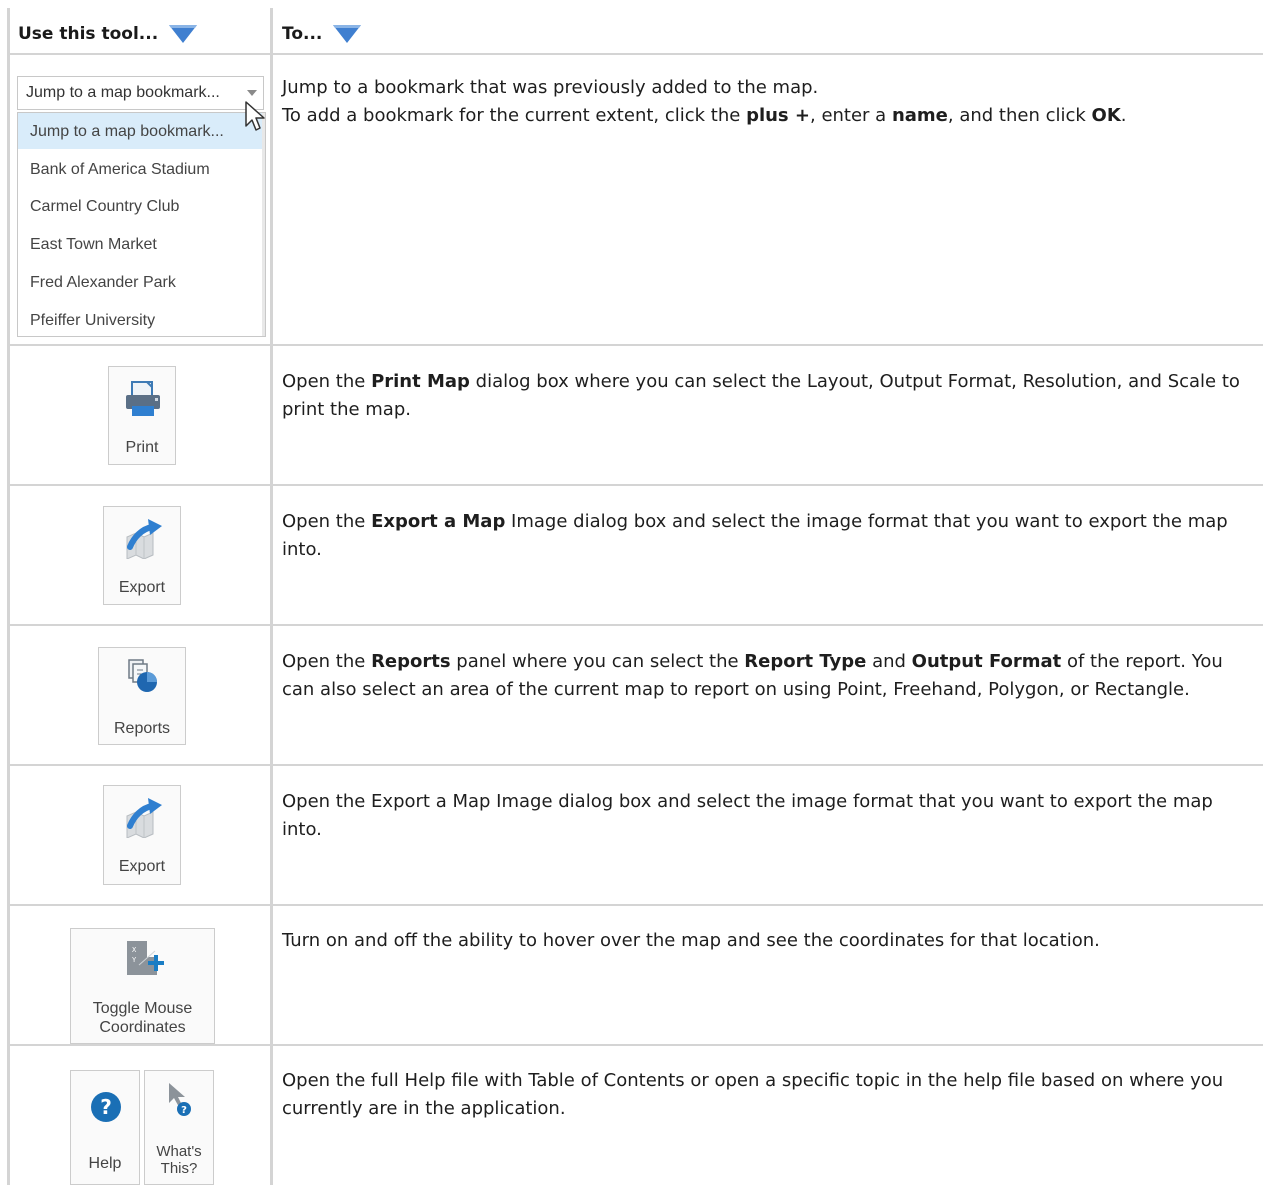 The height and width of the screenshot is (1185, 1263). What do you see at coordinates (142, 696) in the screenshot?
I see `reports-button: Reports` at bounding box center [142, 696].